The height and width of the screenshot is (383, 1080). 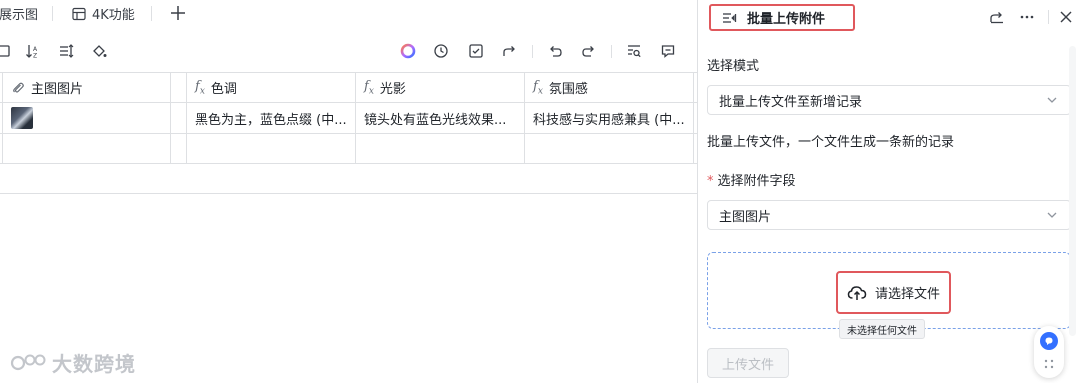 I want to click on drag-handle-icon, so click(x=1049, y=364).